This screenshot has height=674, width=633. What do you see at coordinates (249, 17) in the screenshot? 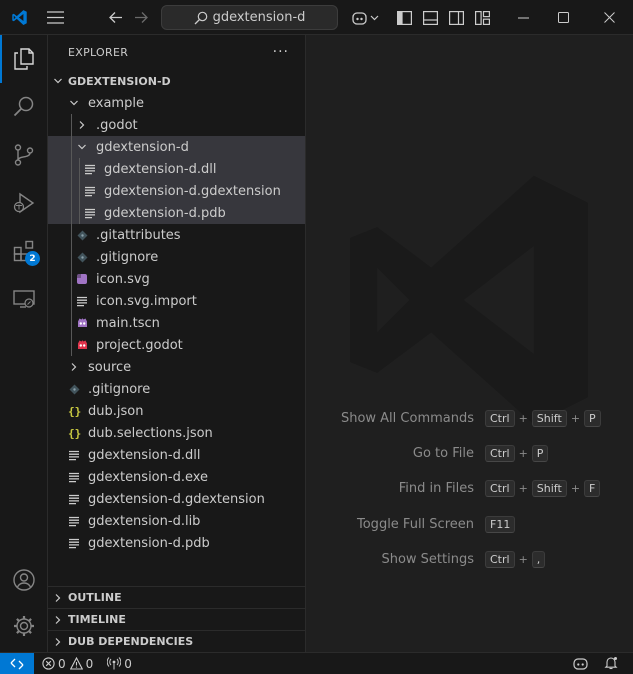
I see `command-center-search: gdextension-d` at bounding box center [249, 17].